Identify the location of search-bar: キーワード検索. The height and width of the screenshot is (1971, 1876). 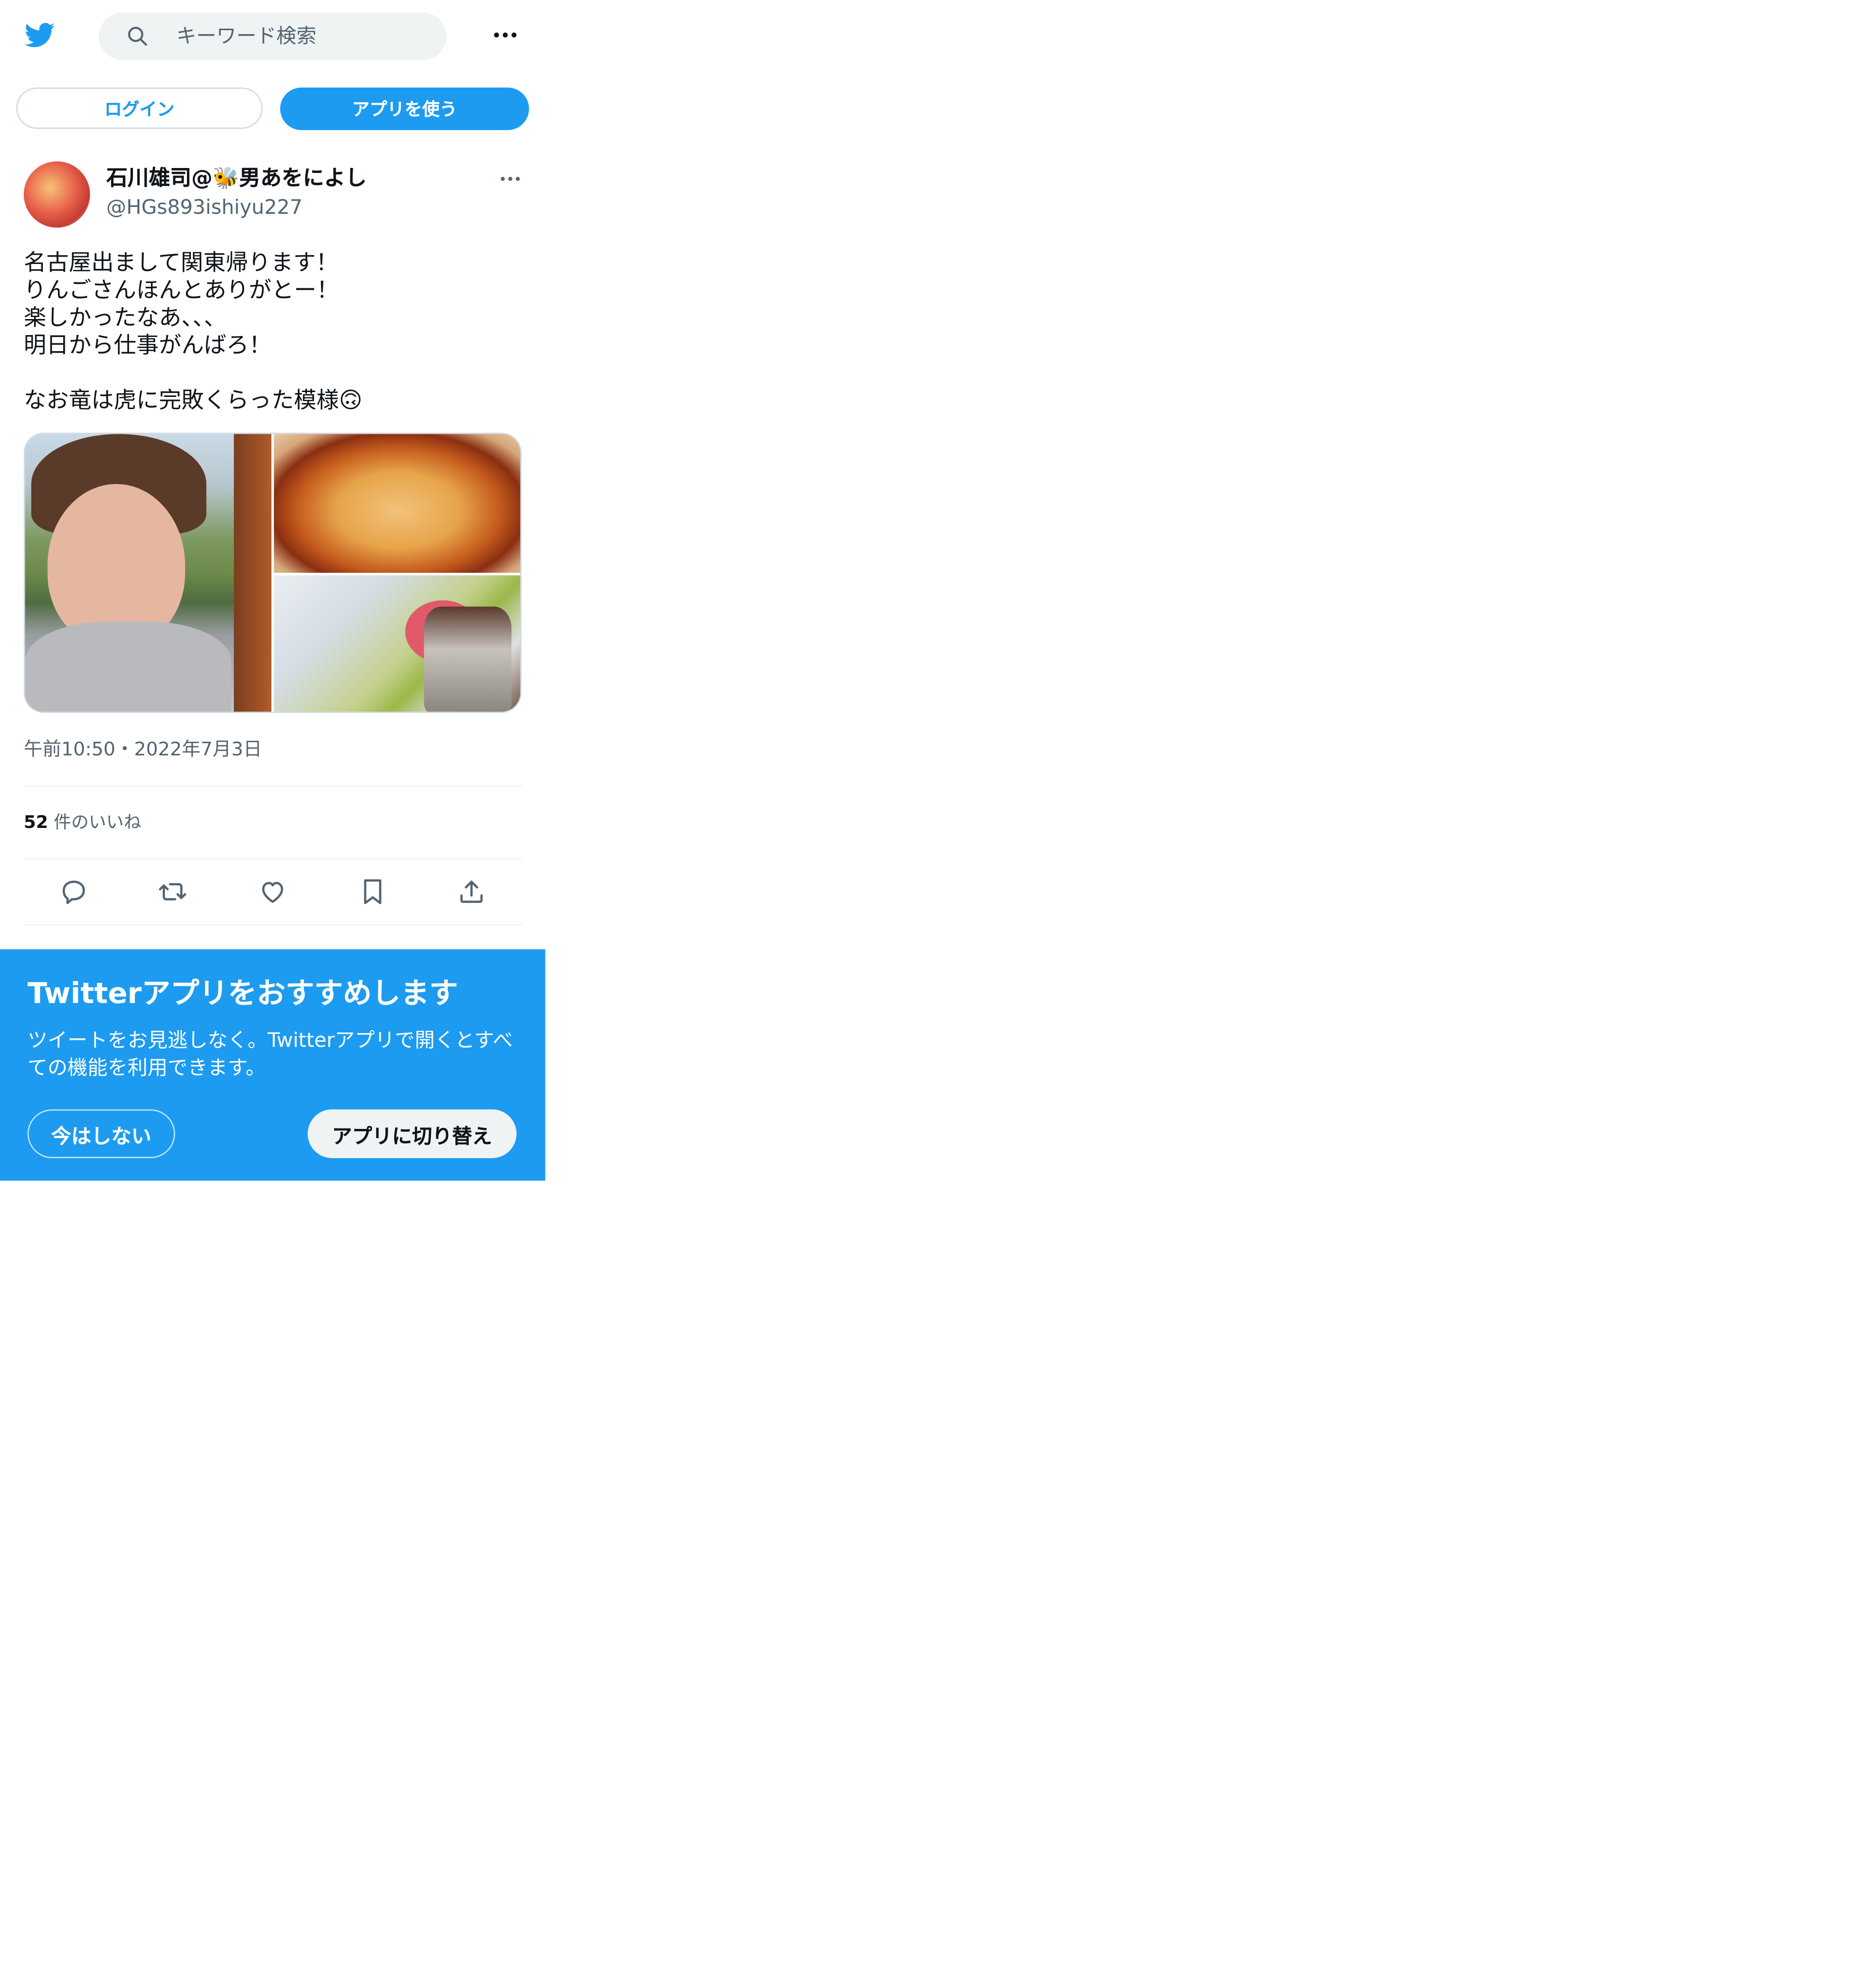
(273, 36).